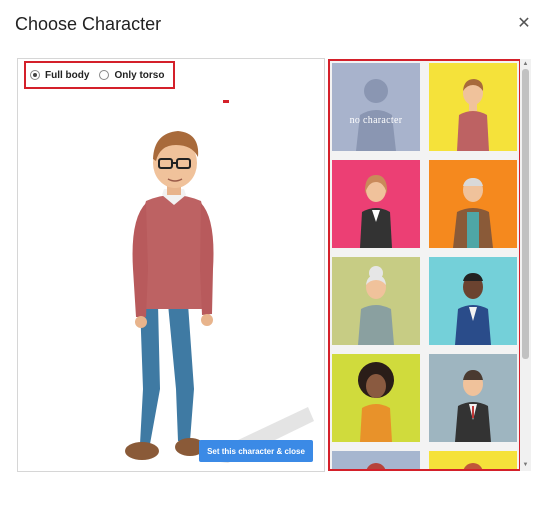 This screenshot has height=514, width=550. Describe the element at coordinates (525, 64) in the screenshot. I see `scroll-up-icon: ▲` at that location.